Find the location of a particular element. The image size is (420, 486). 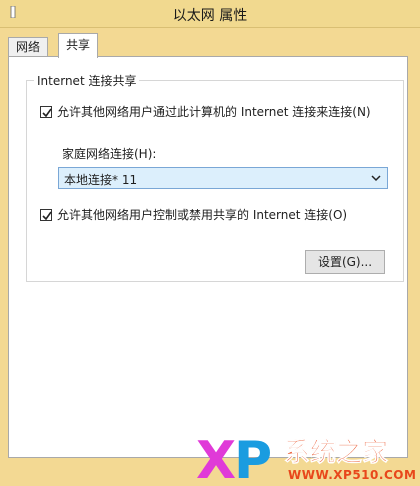

home-network-label: 家庭网络连接(H): is located at coordinates (109, 154).